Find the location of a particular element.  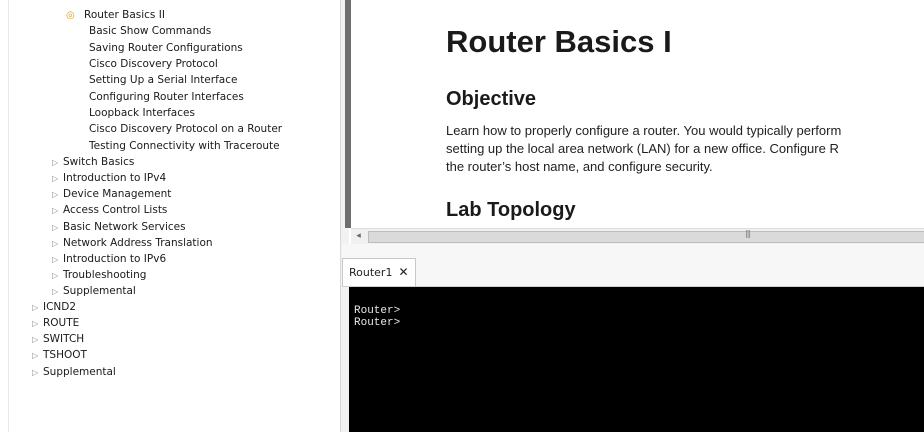

tree-item-device-management: ▷ Device Management is located at coordinates (111, 194).